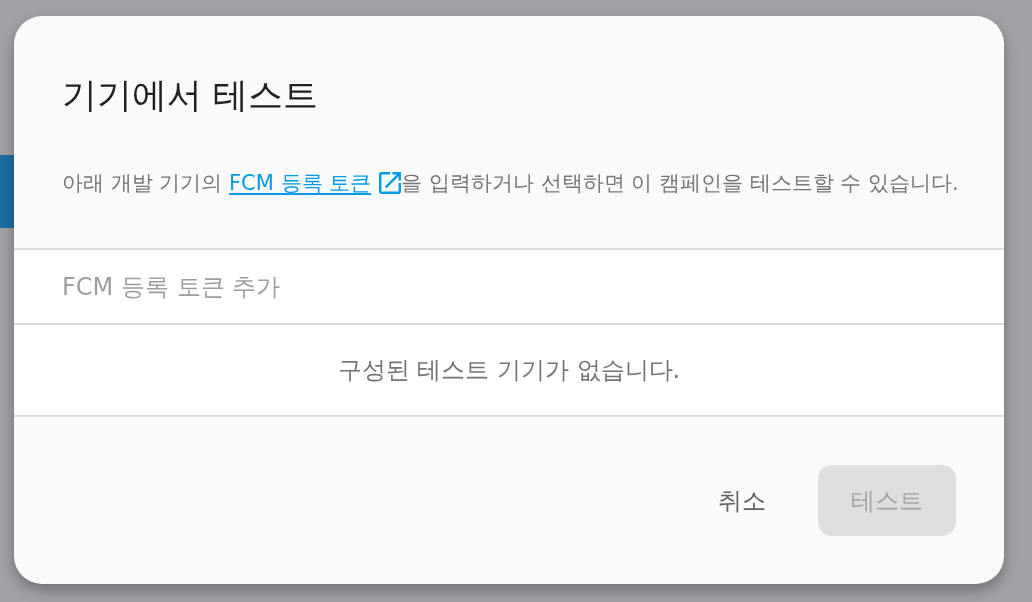 Image resolution: width=1032 pixels, height=602 pixels. Describe the element at coordinates (315, 183) in the screenshot. I see `fcm-token-link: FCM 등록 토큰` at that location.